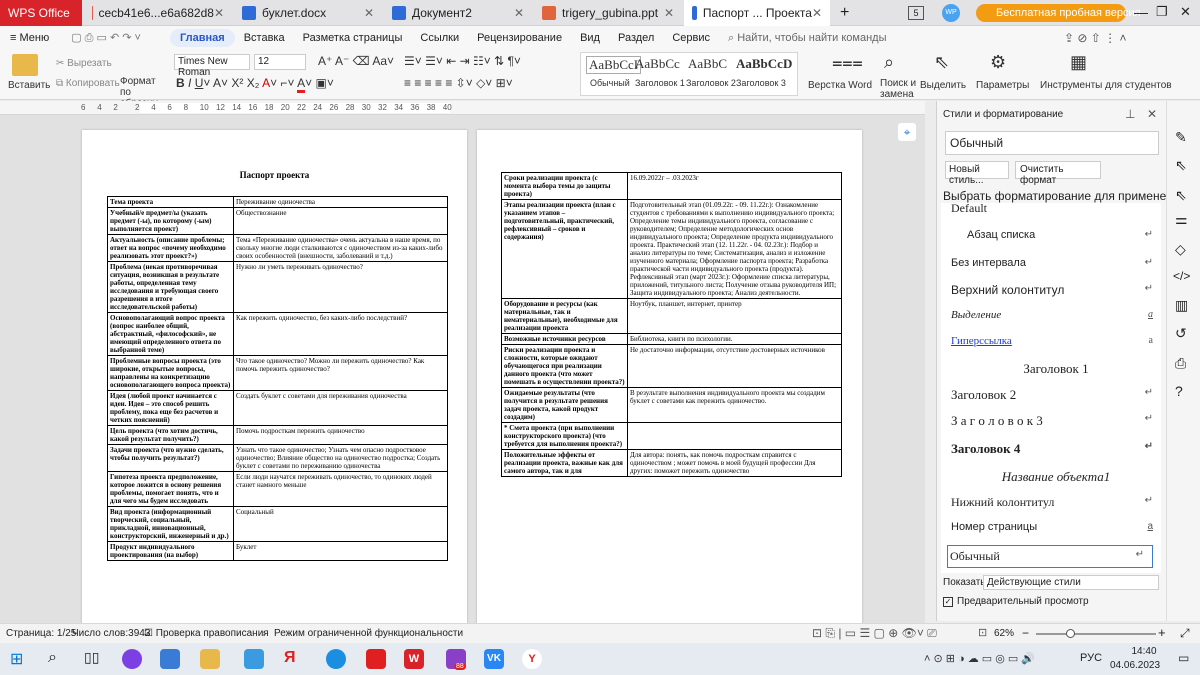 The image size is (1200, 675). I want to click on style-item-list-paragraph: Абзац списка ↵, so click(1056, 235).